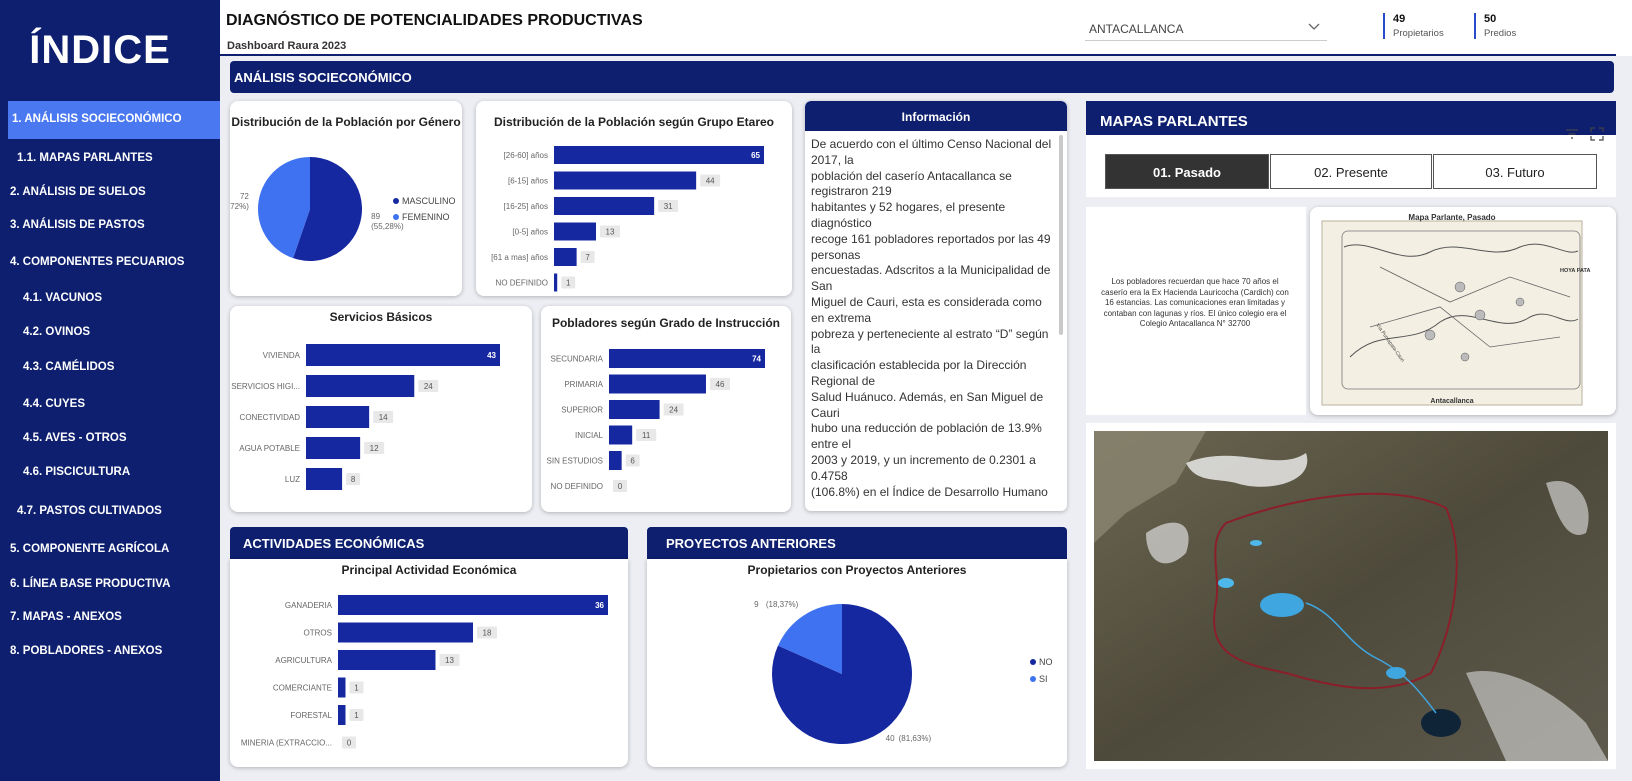 The image size is (1632, 781). What do you see at coordinates (918, 55) in the screenshot?
I see `header-divider` at bounding box center [918, 55].